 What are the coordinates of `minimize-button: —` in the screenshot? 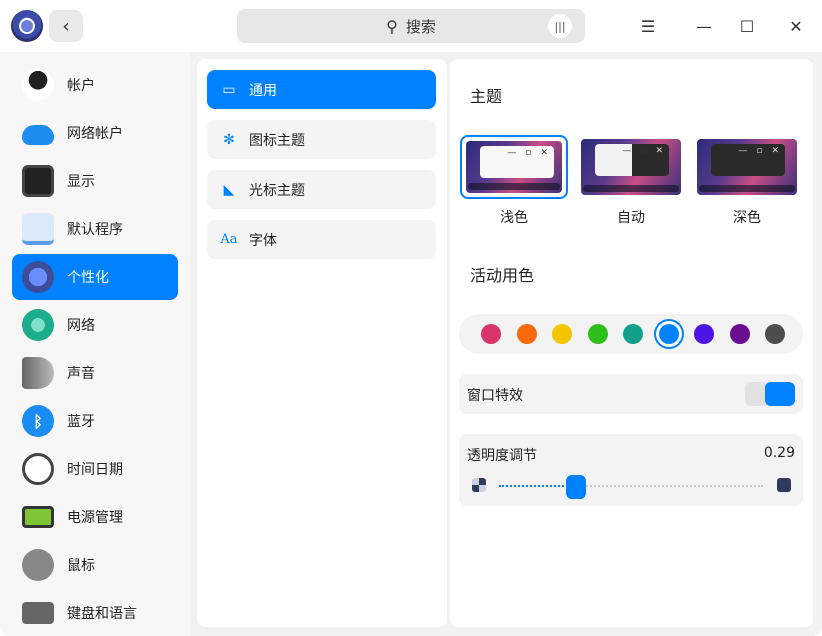 It's located at (704, 26).